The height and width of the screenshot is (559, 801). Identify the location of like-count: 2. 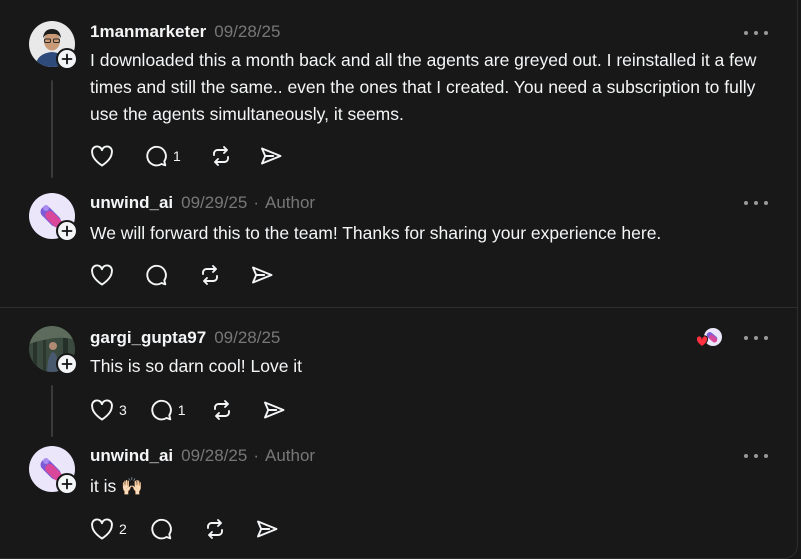
(123, 529).